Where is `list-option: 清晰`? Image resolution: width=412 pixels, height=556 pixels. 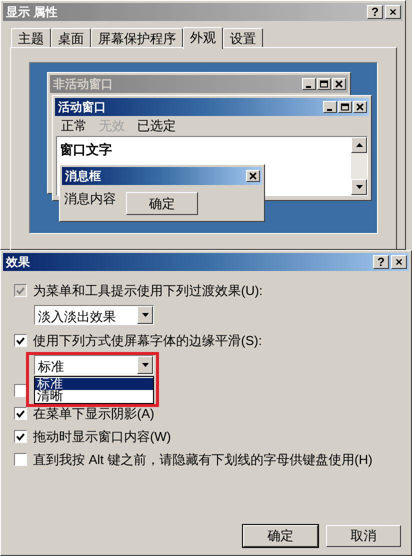 list-option: 清晰 is located at coordinates (94, 396).